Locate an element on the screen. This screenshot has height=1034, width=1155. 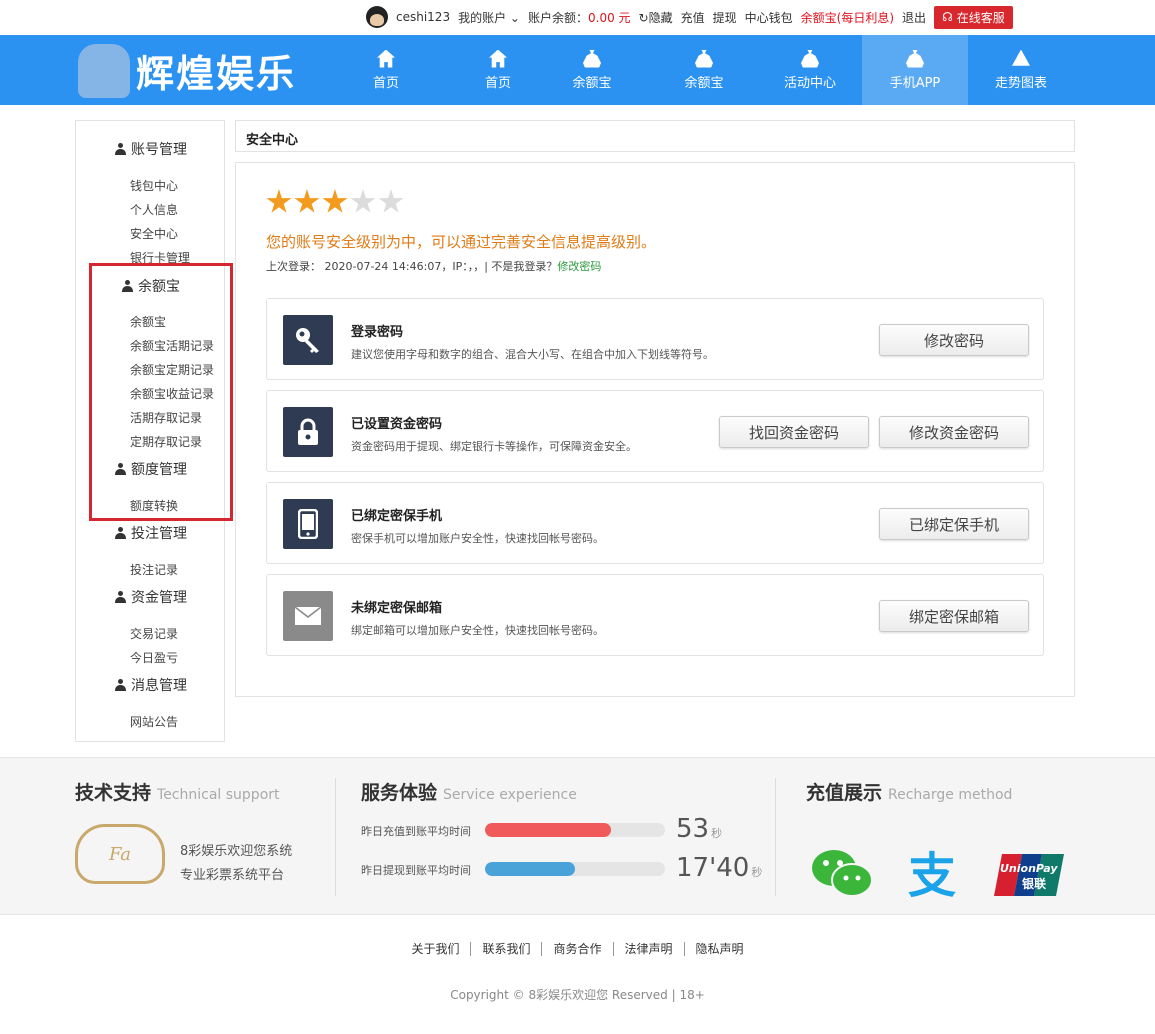
my-account-menu: 我的账户 ⌄ is located at coordinates (489, 17).